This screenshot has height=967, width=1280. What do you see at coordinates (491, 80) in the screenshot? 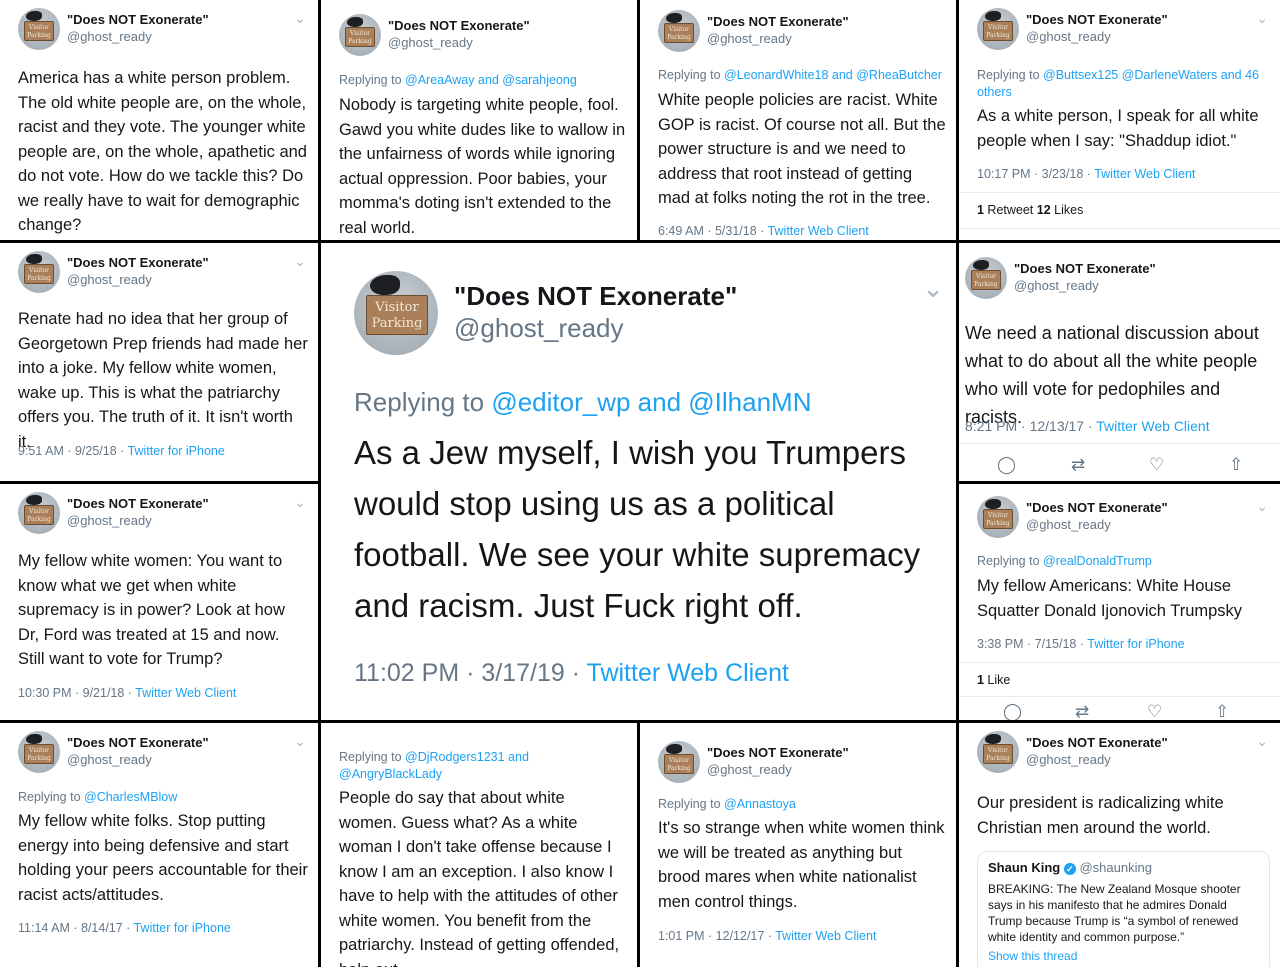
I see `reply-mentions-link: @AreaAway and @sarahjeong` at bounding box center [491, 80].